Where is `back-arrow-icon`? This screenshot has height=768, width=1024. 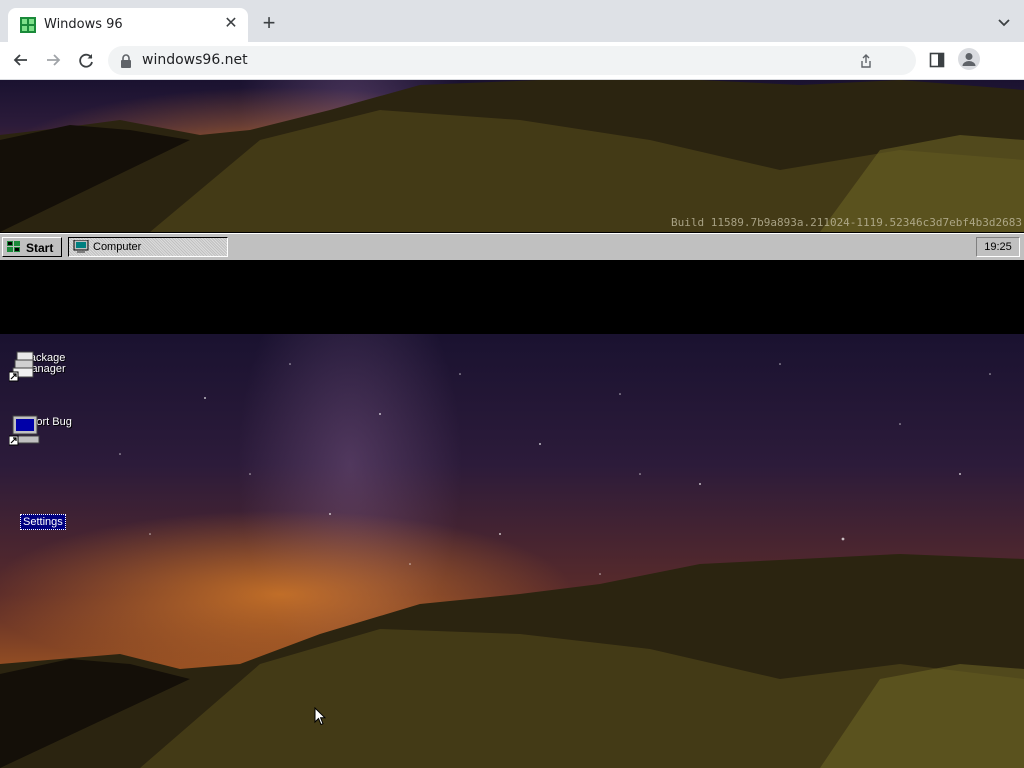 back-arrow-icon is located at coordinates (21, 60).